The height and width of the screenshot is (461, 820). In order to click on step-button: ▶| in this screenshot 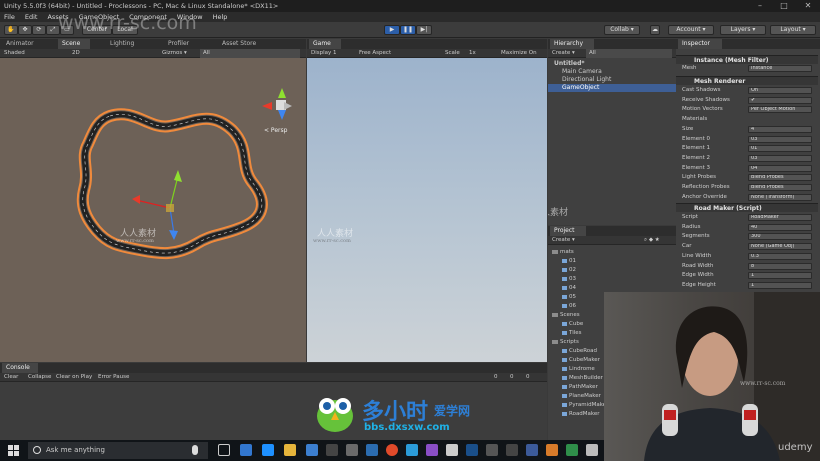, I will do `click(424, 30)`.